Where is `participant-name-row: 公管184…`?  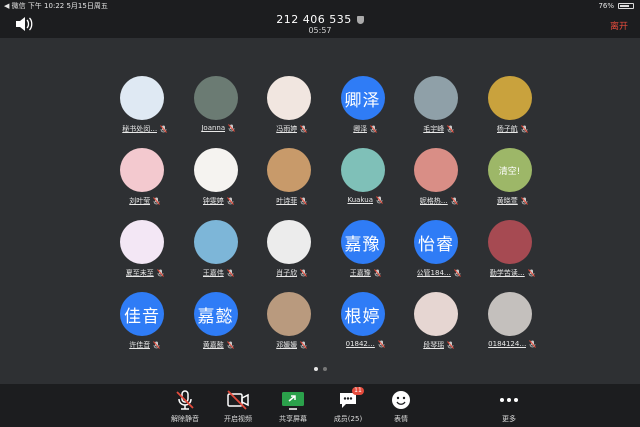
participant-name-row: 公管184… is located at coordinates (439, 273).